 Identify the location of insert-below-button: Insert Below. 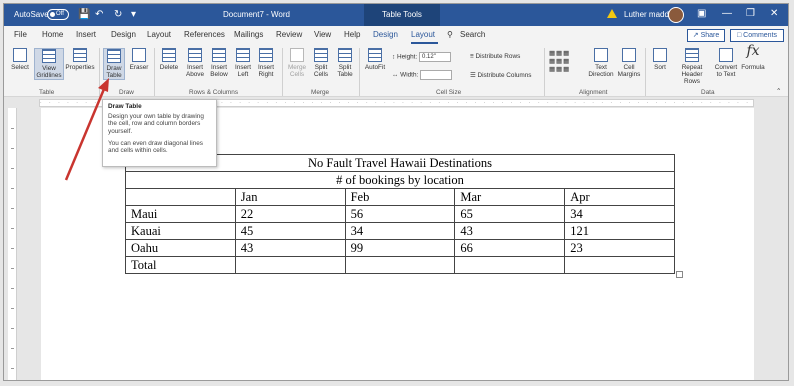
(219, 63).